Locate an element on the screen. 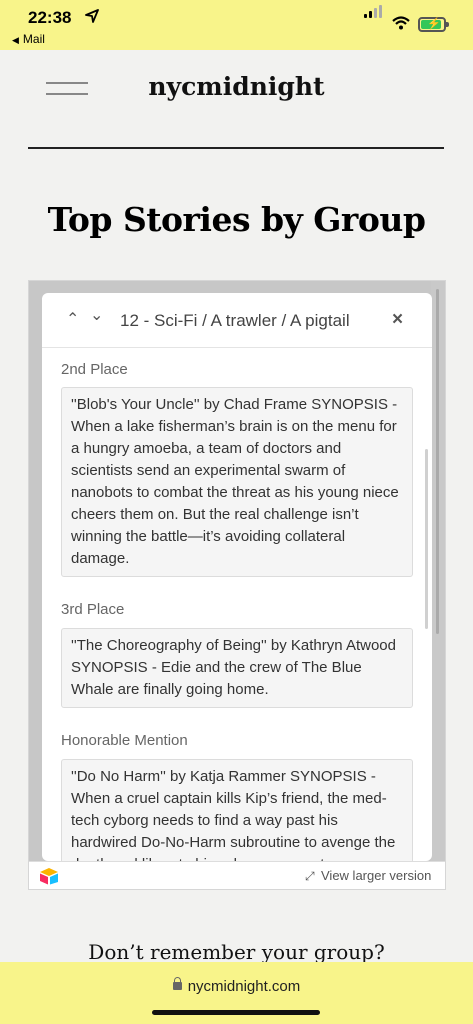 The image size is (473, 1024). entry-label: Honorable Mention is located at coordinates (124, 740).